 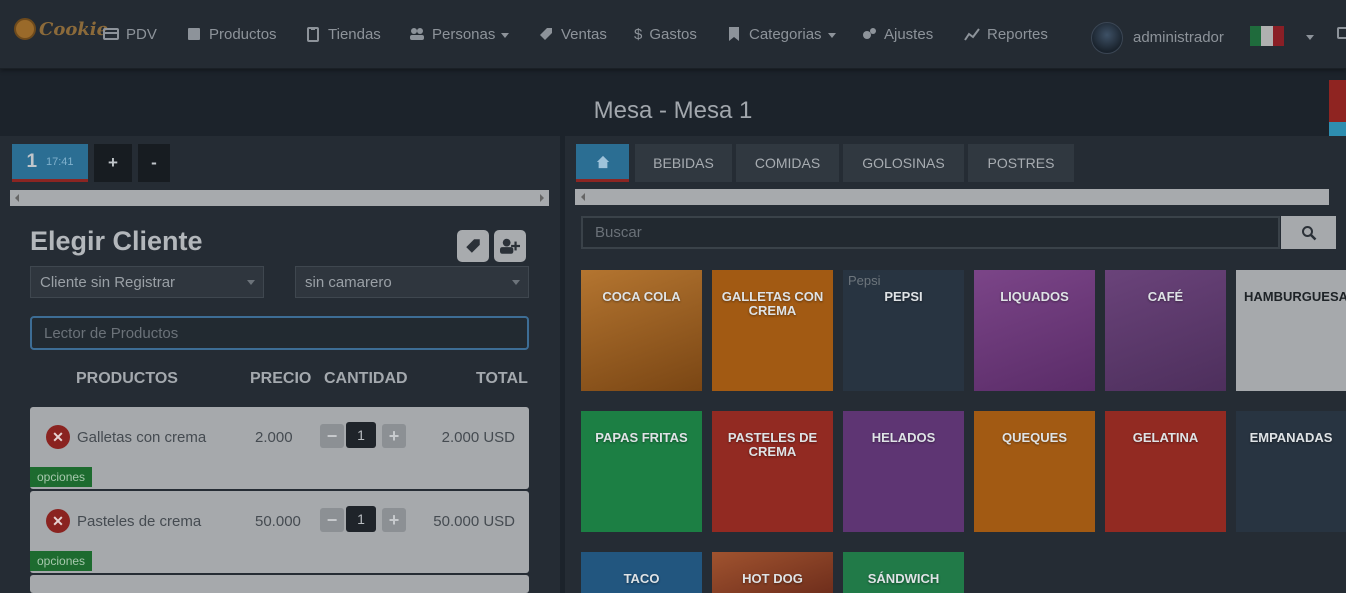 I want to click on product-queques: QUEQUES, so click(x=1034, y=471).